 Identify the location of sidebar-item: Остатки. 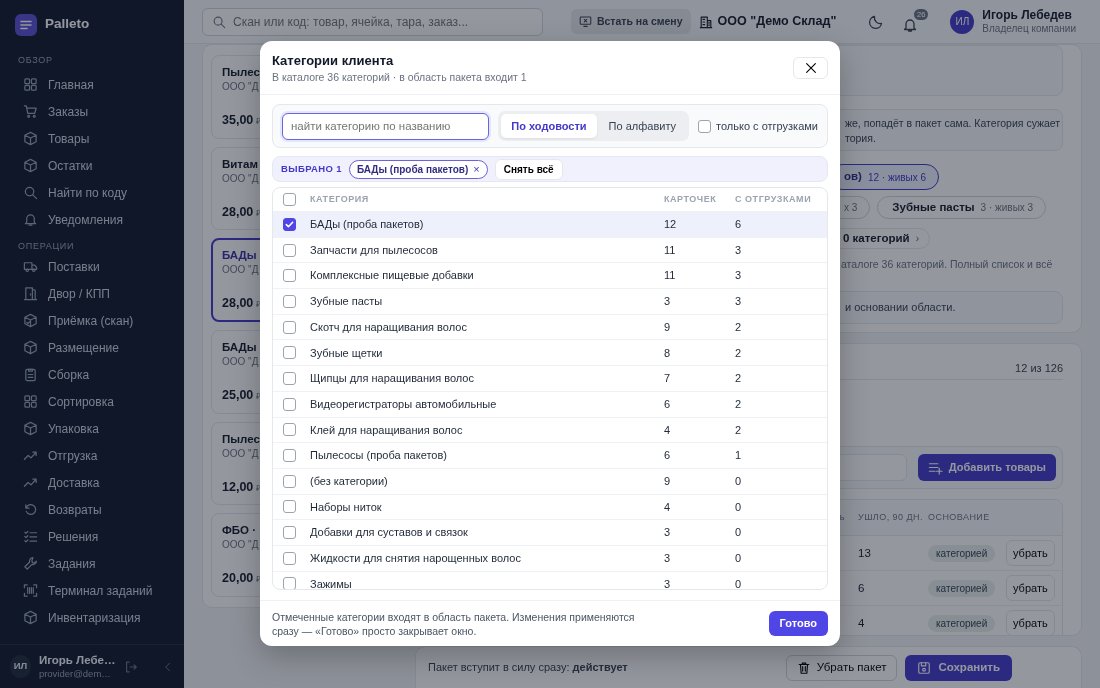
(92, 165).